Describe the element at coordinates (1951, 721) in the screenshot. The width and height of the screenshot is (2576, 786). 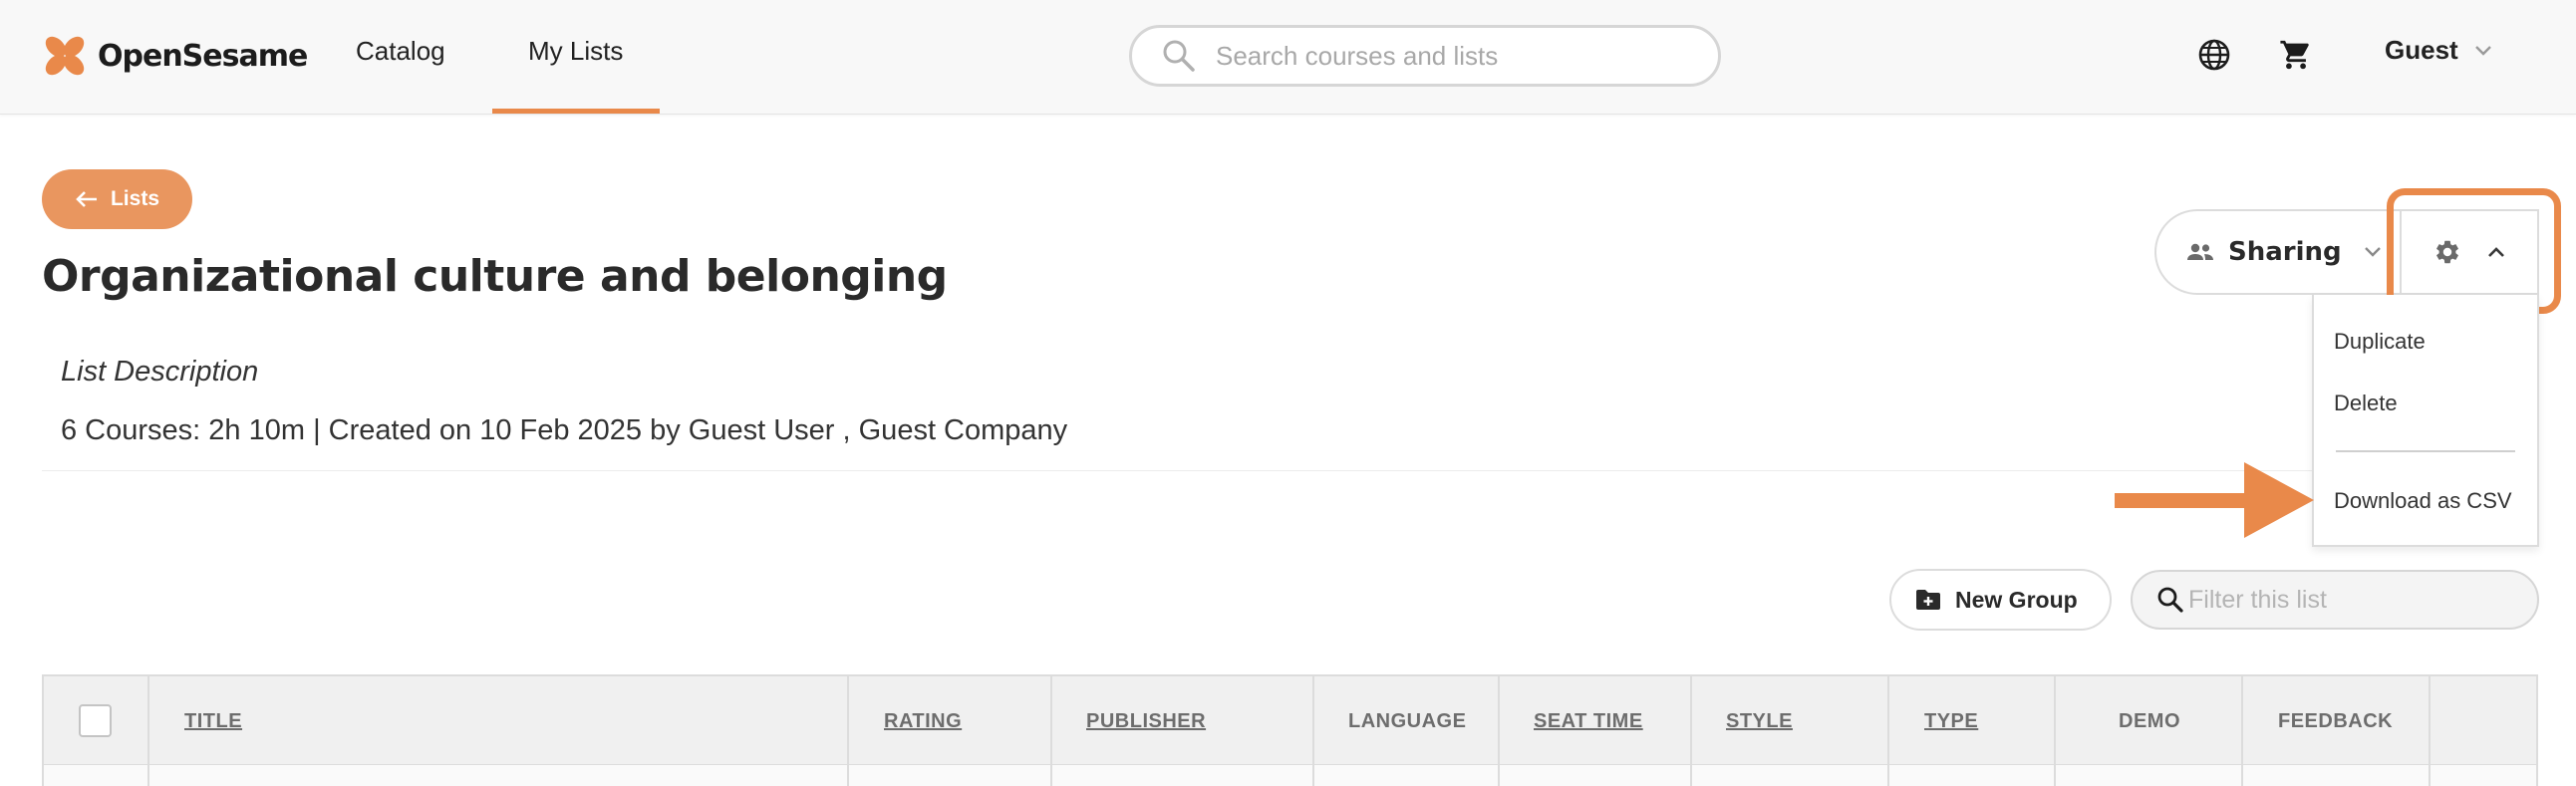
I see `column-header-type: TYPE` at that location.